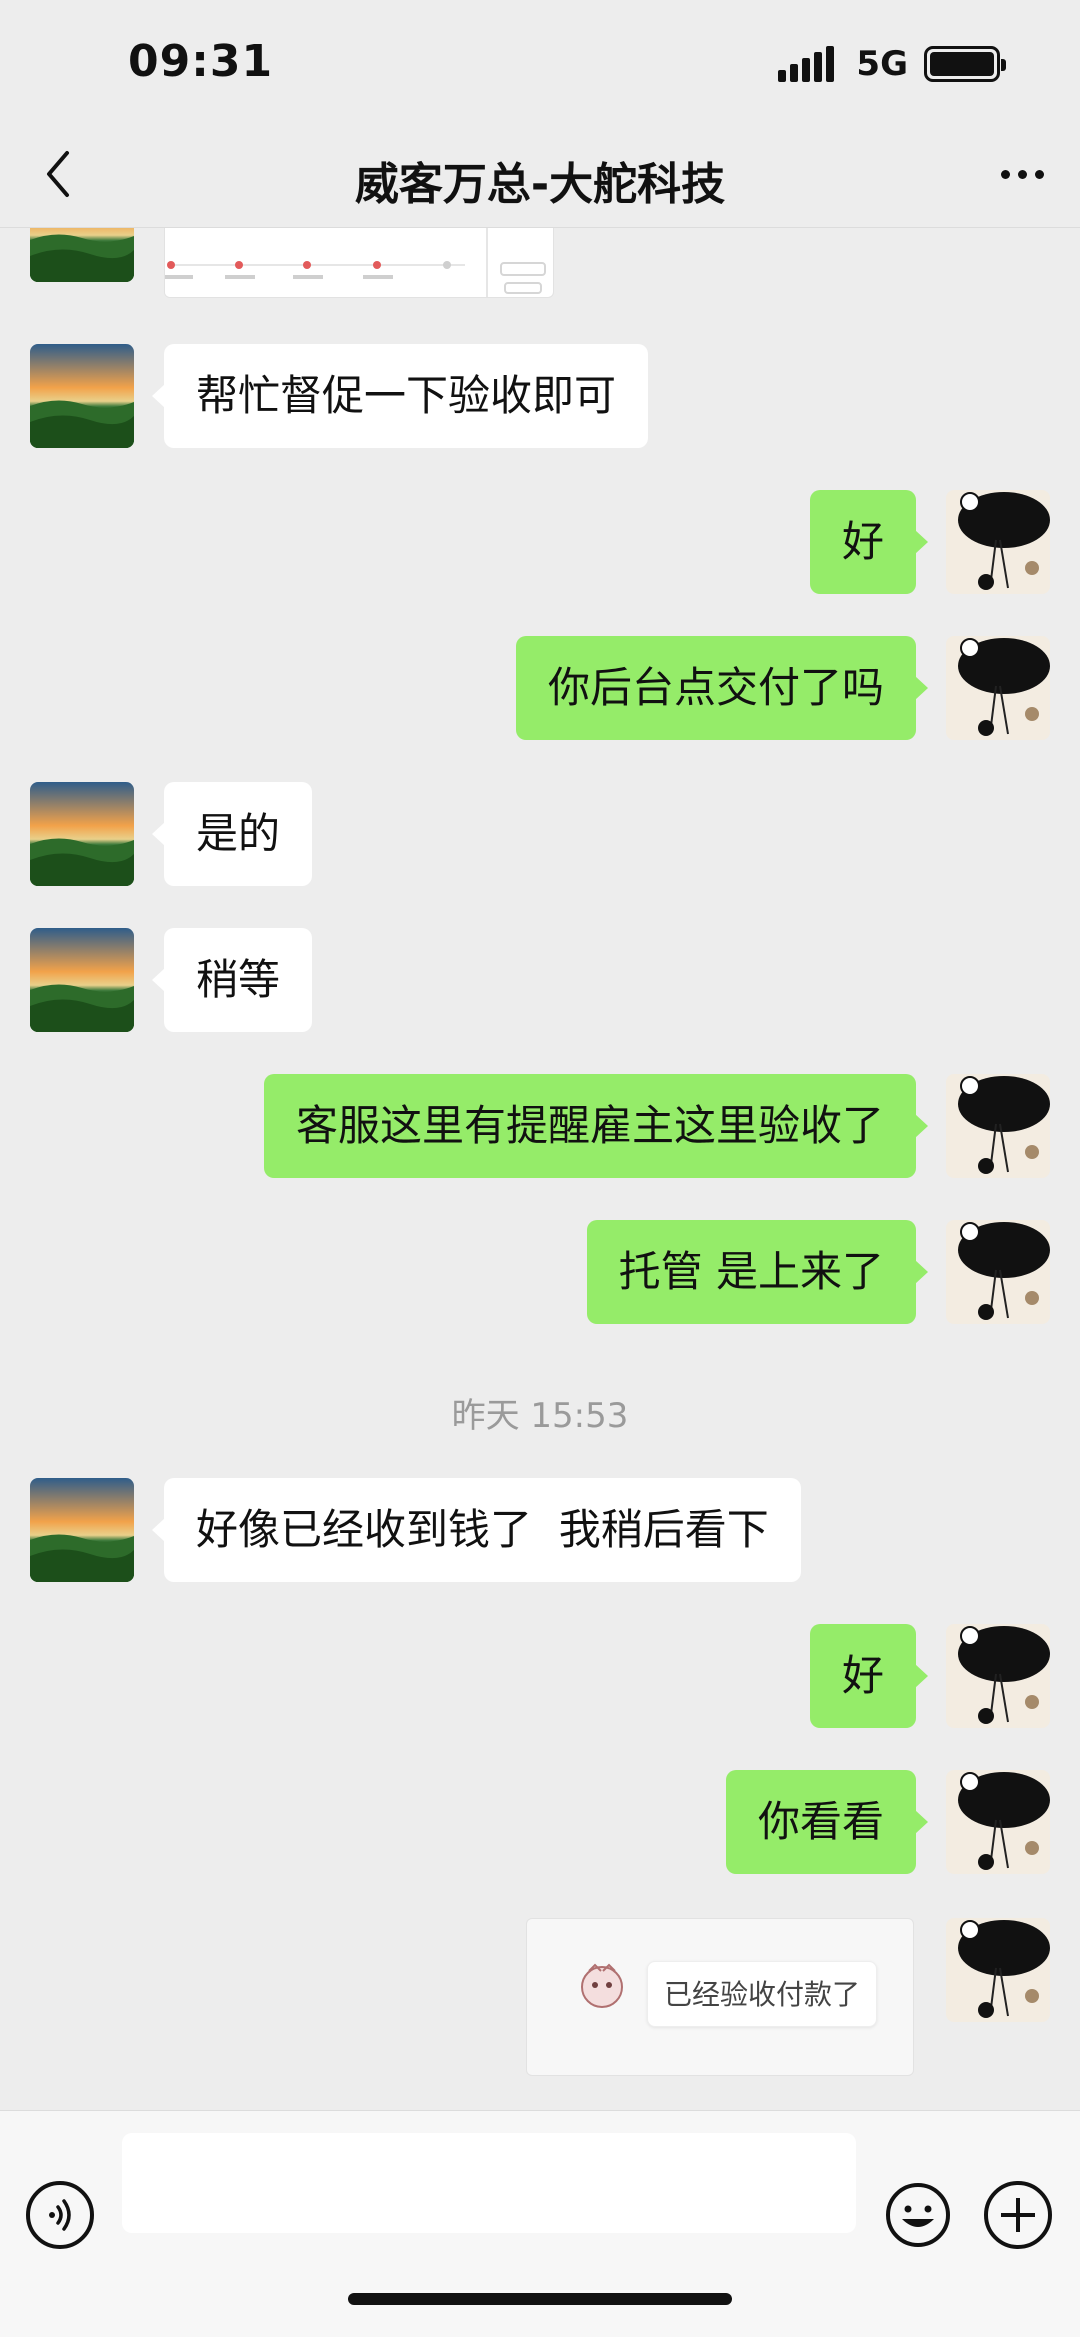 The image size is (1080, 2337). I want to click on emoji-button, so click(918, 2215).